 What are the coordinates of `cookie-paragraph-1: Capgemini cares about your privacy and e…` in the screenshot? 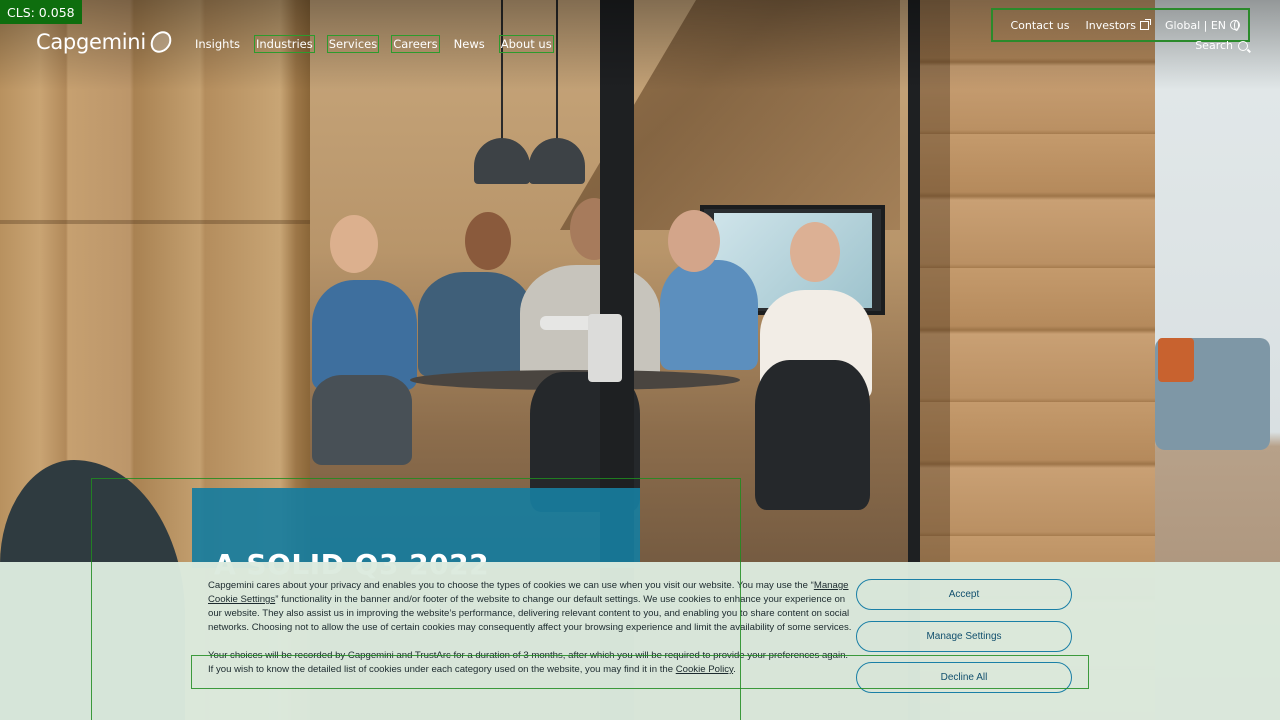 It's located at (532, 607).